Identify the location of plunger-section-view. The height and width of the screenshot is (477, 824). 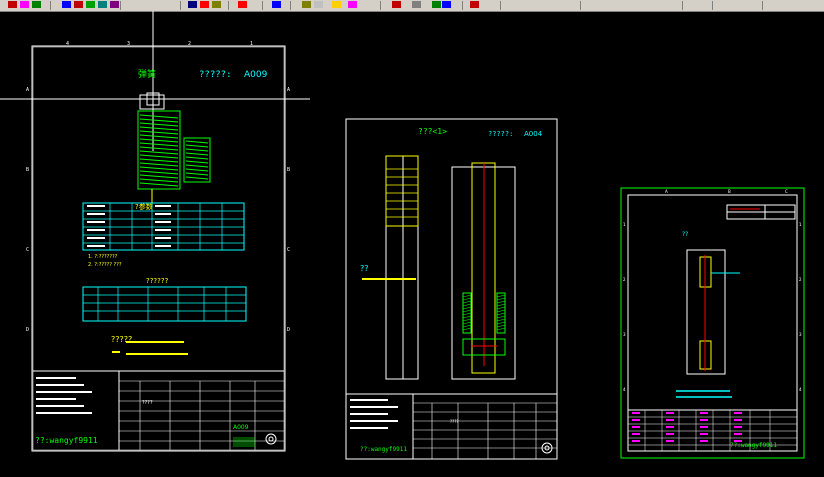
(483, 271).